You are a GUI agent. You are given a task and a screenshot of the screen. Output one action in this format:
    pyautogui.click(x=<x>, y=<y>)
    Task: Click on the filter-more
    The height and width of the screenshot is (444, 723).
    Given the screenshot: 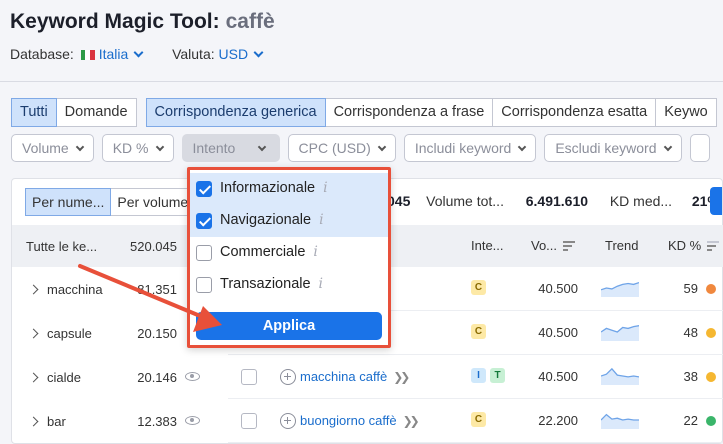 What is the action you would take?
    pyautogui.click(x=699, y=148)
    